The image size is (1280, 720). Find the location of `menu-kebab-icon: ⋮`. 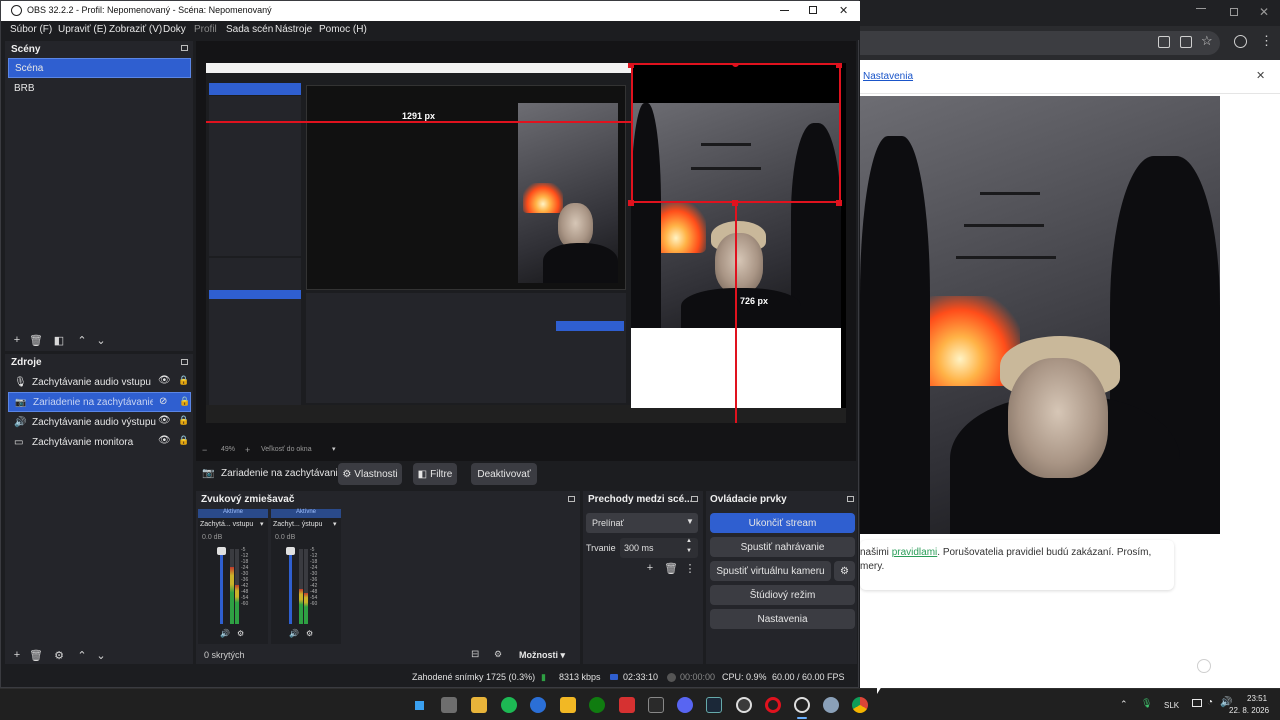

menu-kebab-icon: ⋮ is located at coordinates (1266, 41).